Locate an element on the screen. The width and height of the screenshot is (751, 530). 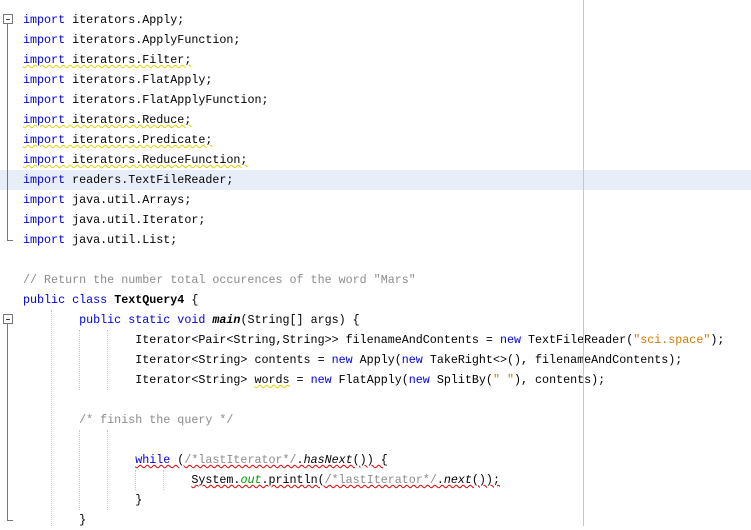
code-token: java.util.Iterator; is located at coordinates (135, 220).